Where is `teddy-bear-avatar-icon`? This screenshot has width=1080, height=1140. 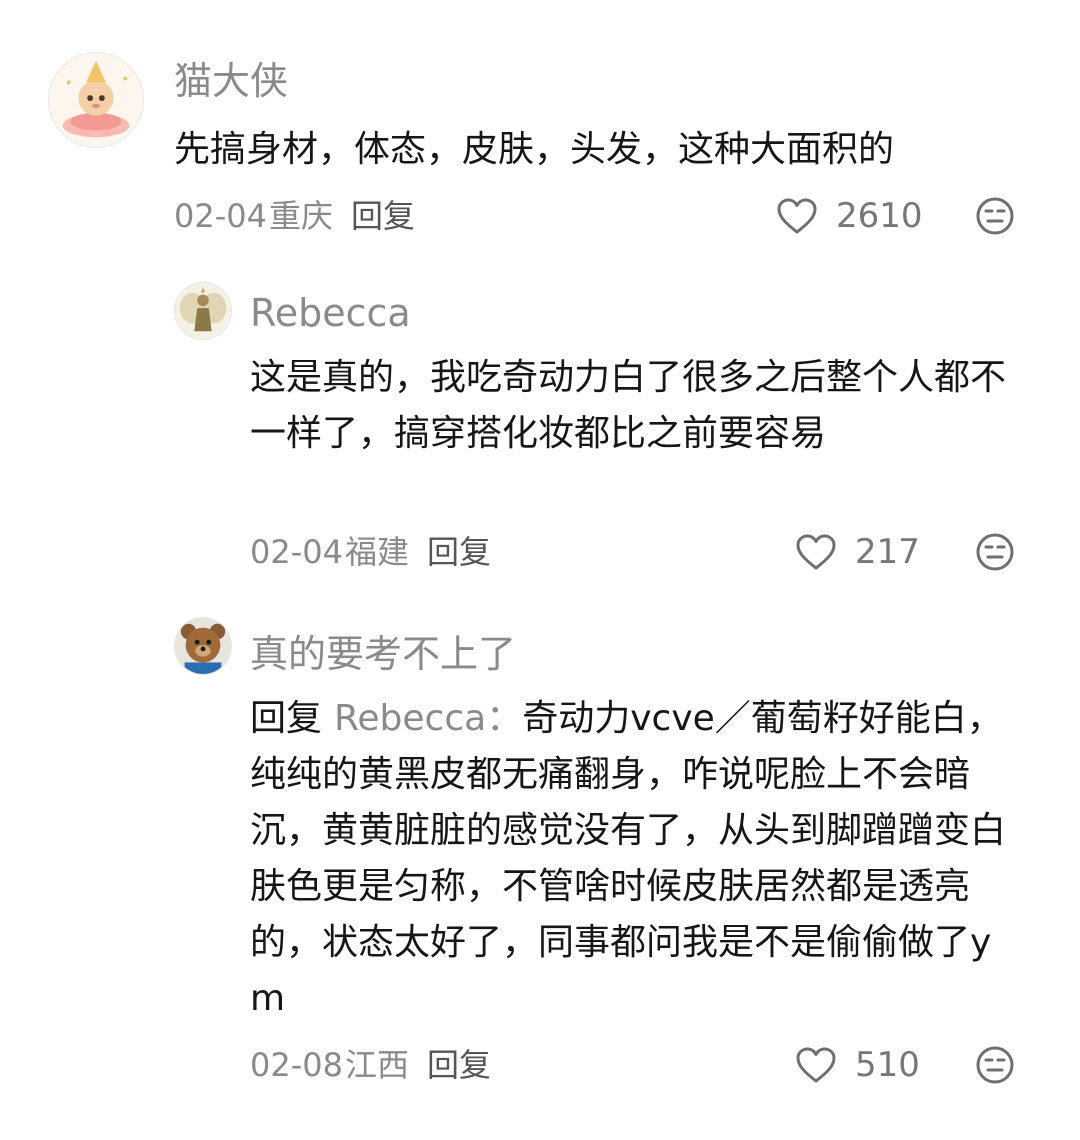
teddy-bear-avatar-icon is located at coordinates (203, 646).